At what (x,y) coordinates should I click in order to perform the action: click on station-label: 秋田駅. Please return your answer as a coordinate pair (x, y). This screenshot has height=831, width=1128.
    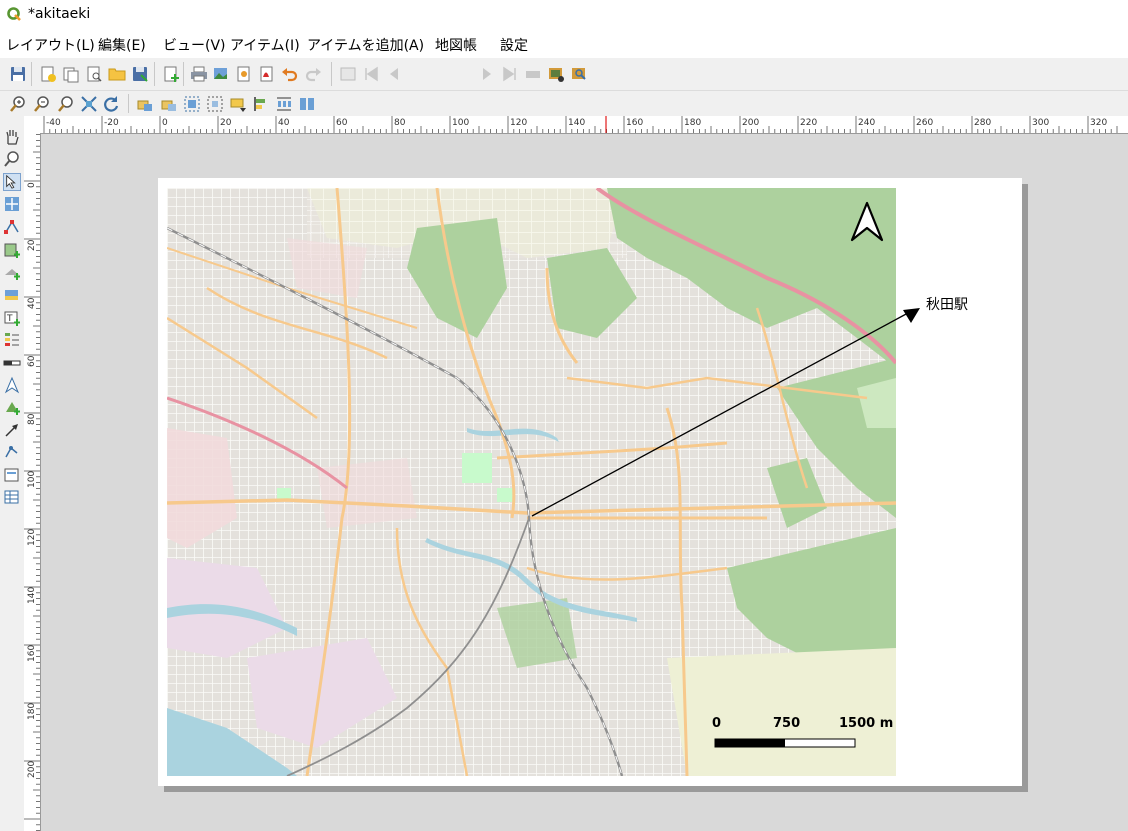
    Looking at the image, I should click on (947, 304).